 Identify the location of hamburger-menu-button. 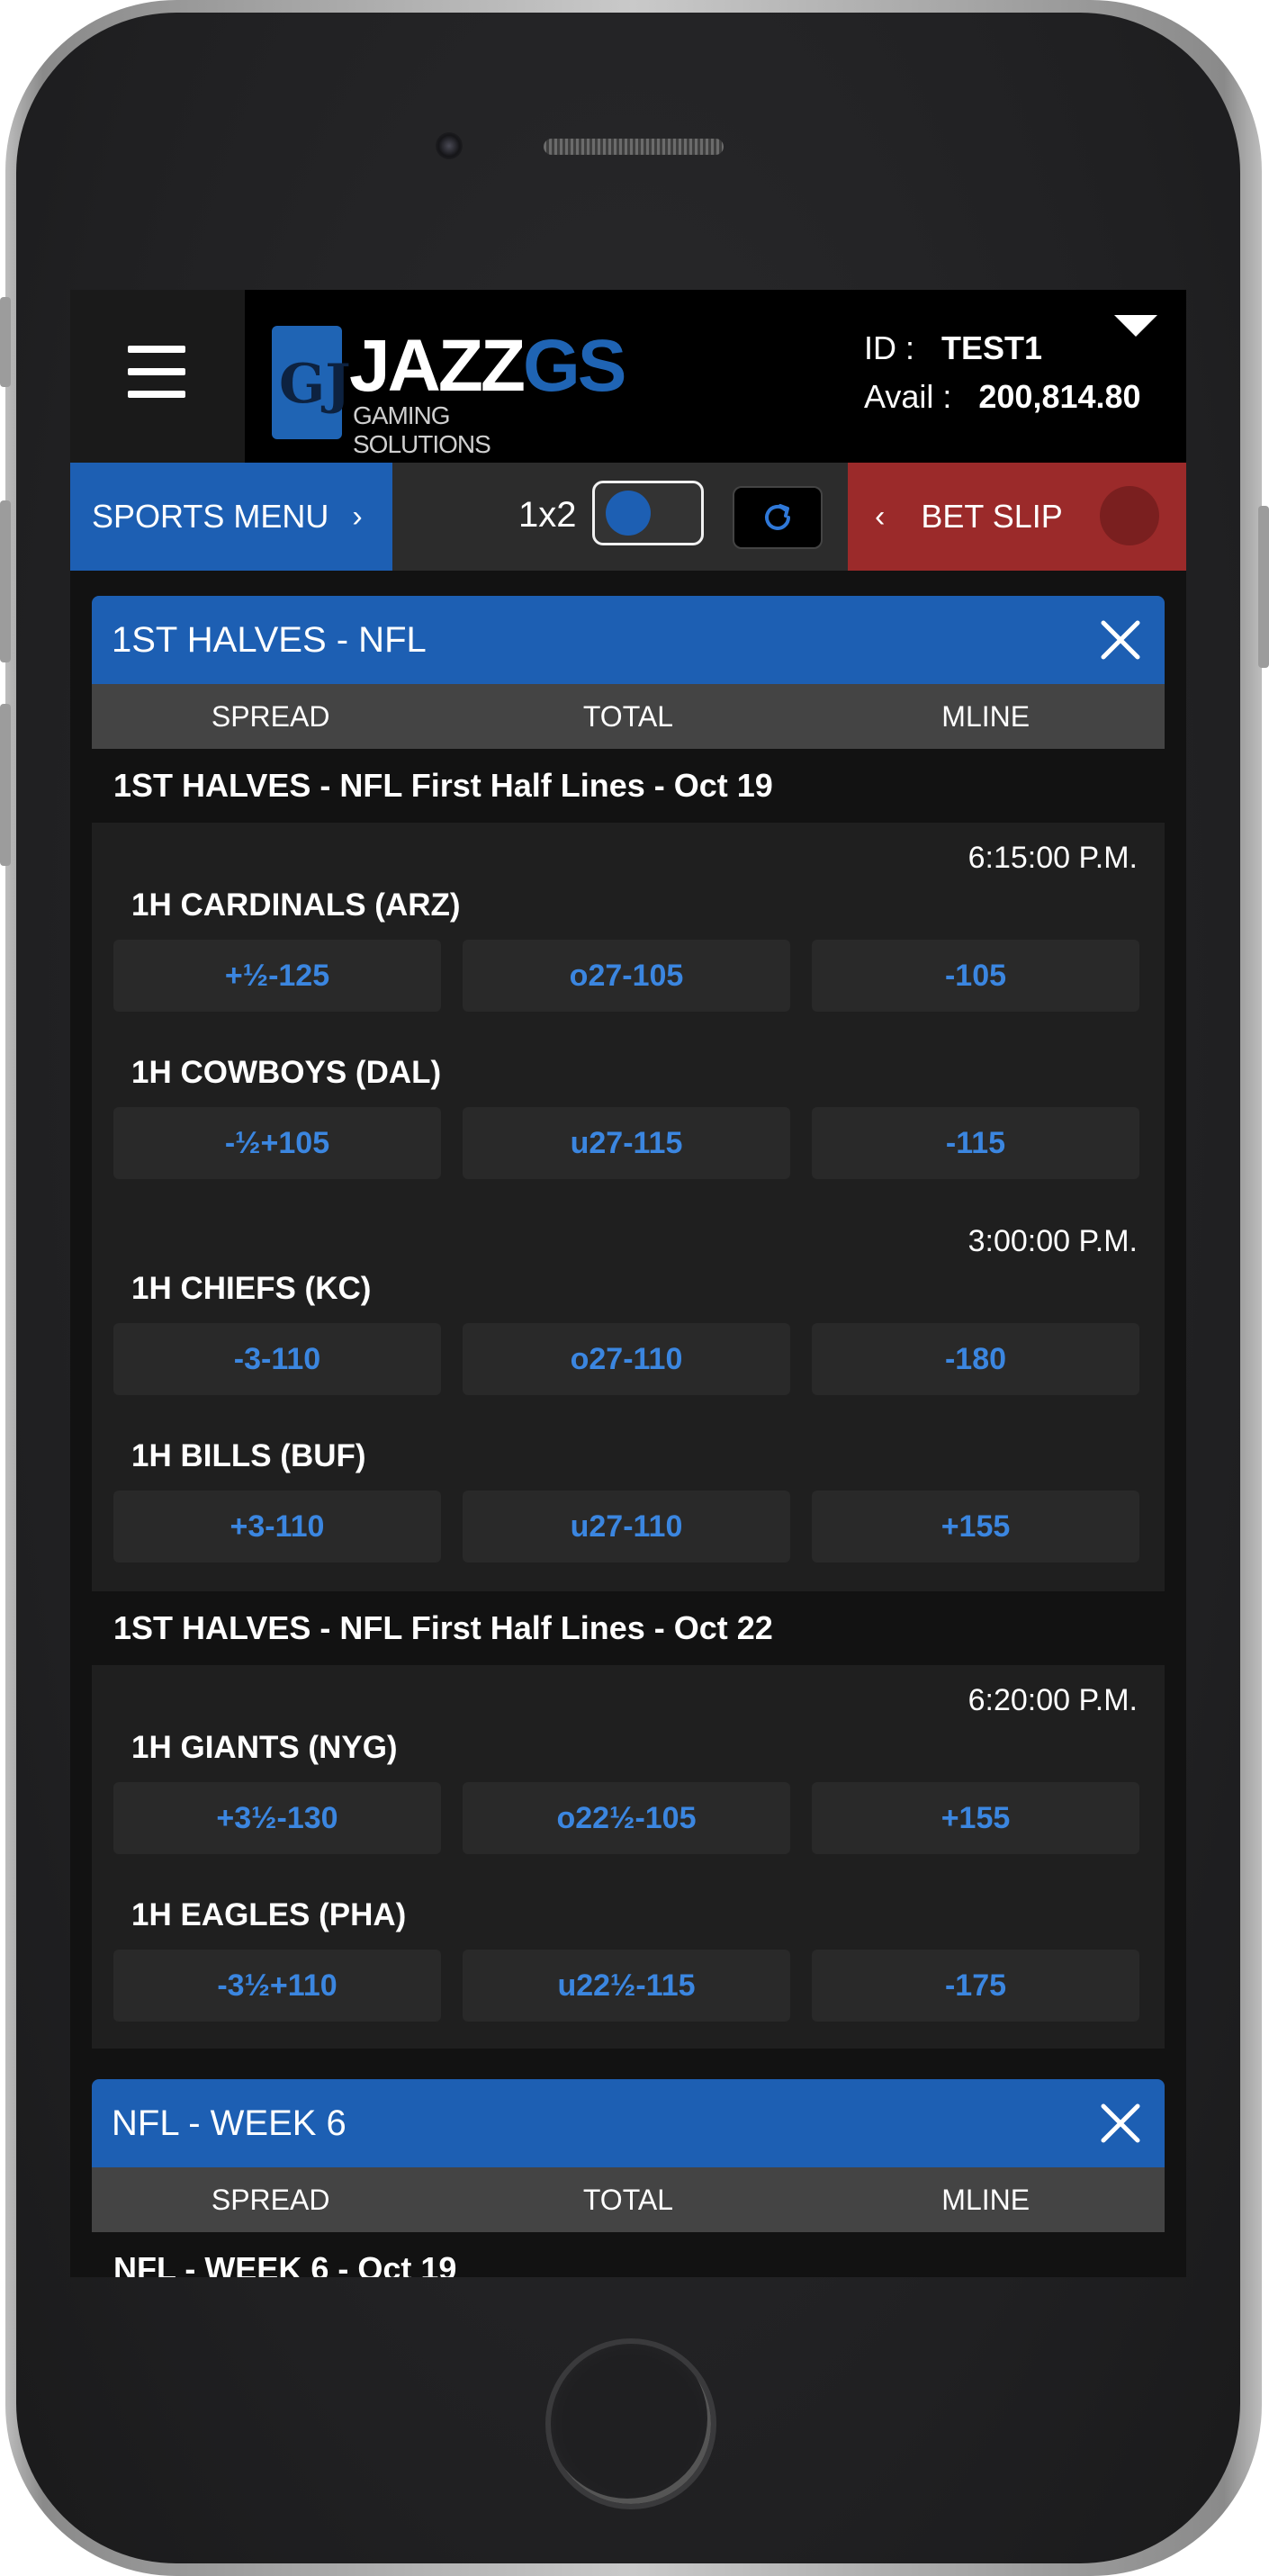
(157, 376).